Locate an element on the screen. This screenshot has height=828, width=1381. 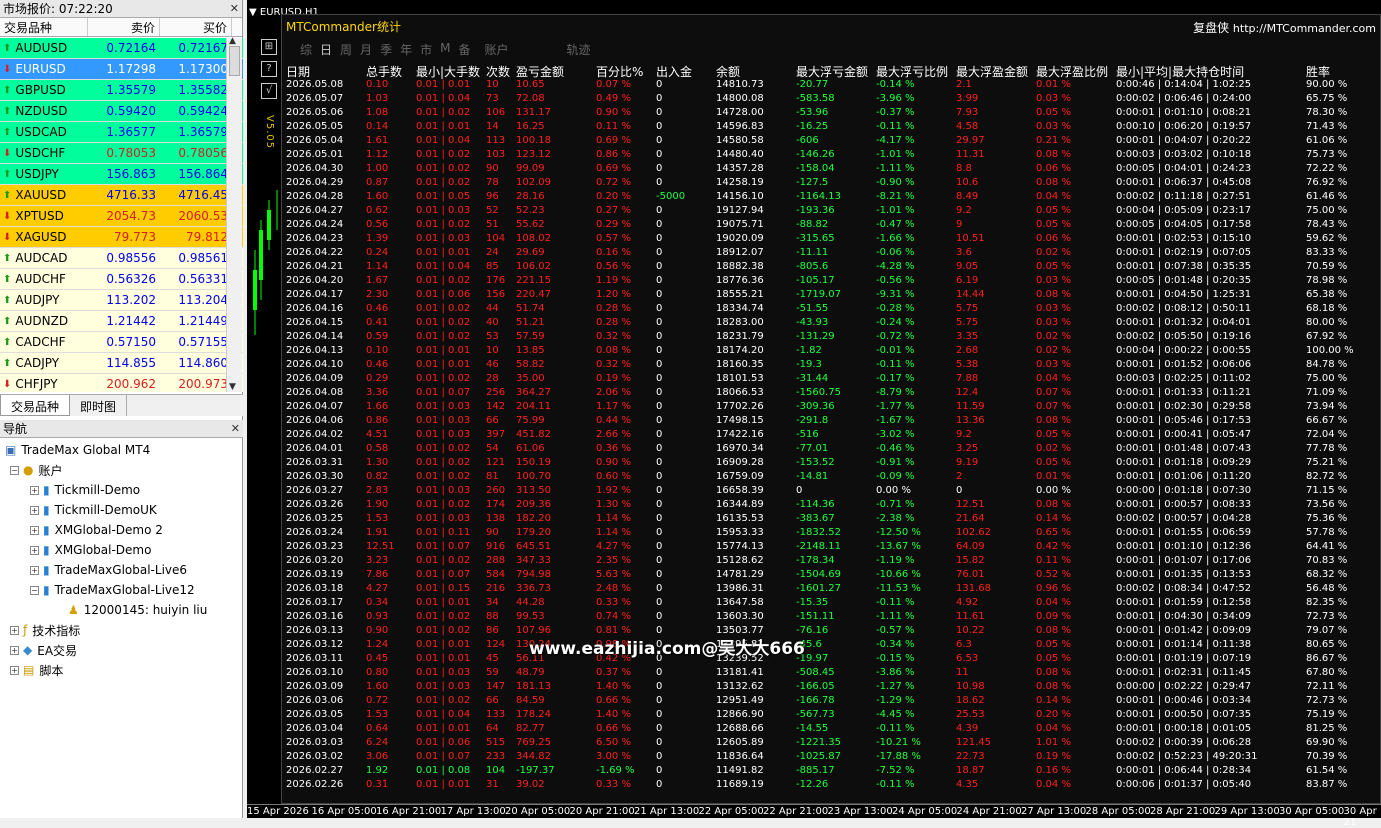
tree-root: ▣ TradeMax Global MT4 is located at coordinates (121, 450).